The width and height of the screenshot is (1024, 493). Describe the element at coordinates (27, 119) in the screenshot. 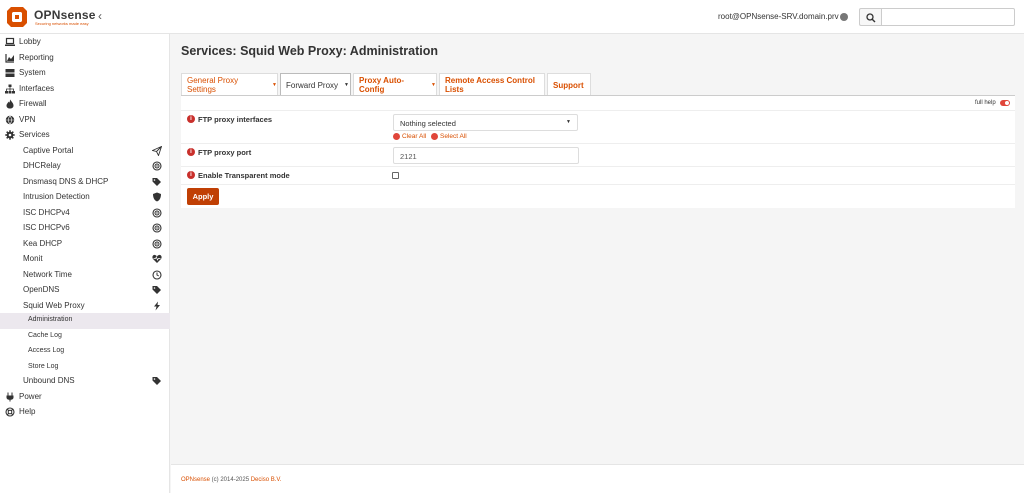

I see `sidebar-item-label: VPN` at that location.